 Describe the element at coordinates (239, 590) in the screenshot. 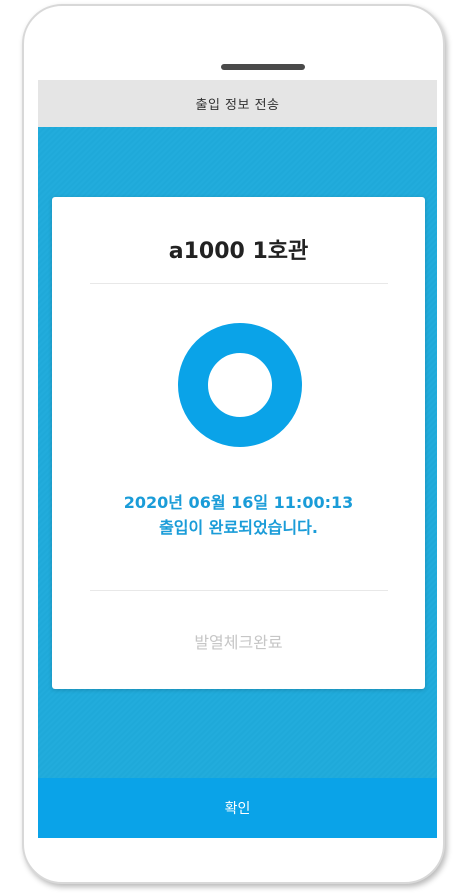

I see `divider-bottom` at that location.